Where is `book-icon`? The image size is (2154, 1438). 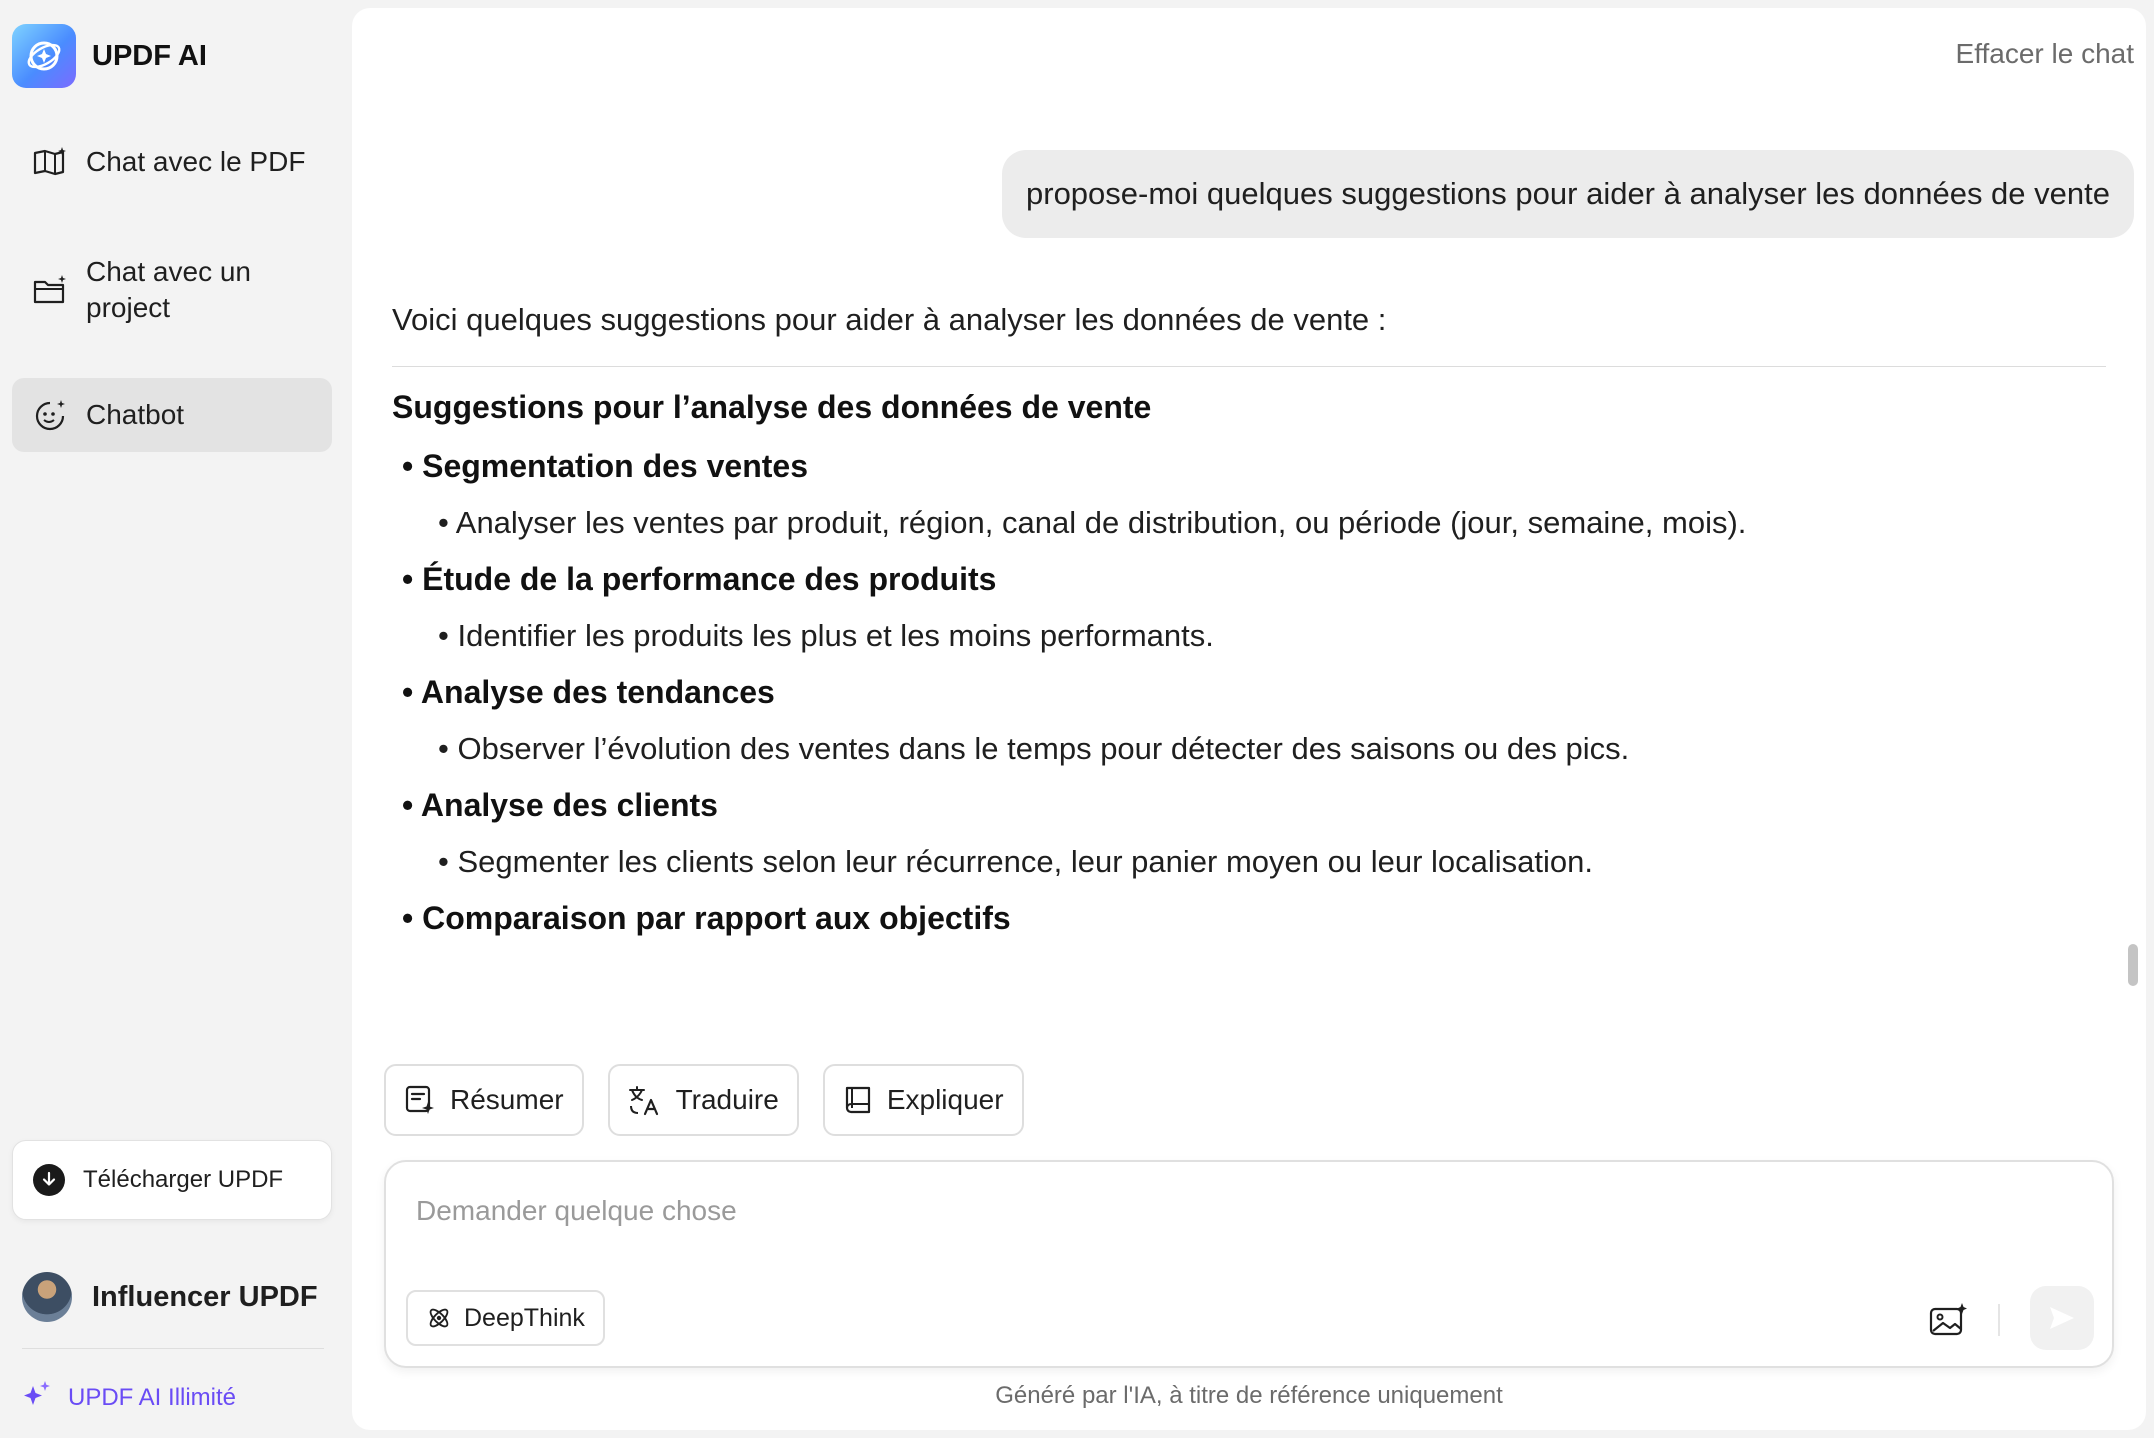
book-icon is located at coordinates (858, 1100).